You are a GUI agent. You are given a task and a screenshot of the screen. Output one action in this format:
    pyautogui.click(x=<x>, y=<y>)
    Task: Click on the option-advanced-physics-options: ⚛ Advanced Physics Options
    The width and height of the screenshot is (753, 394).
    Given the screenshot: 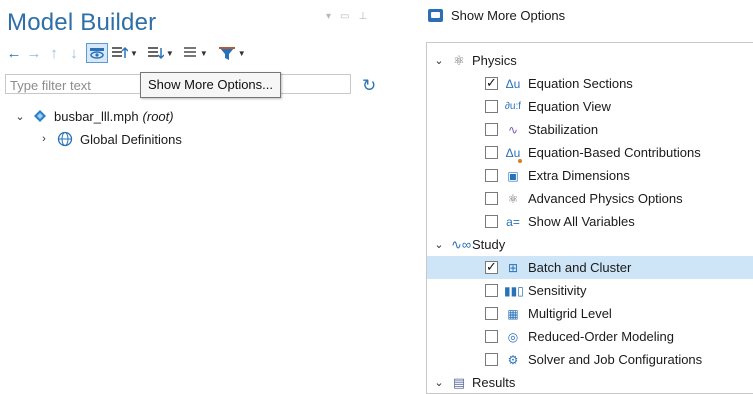 What is the action you would take?
    pyautogui.click(x=590, y=198)
    